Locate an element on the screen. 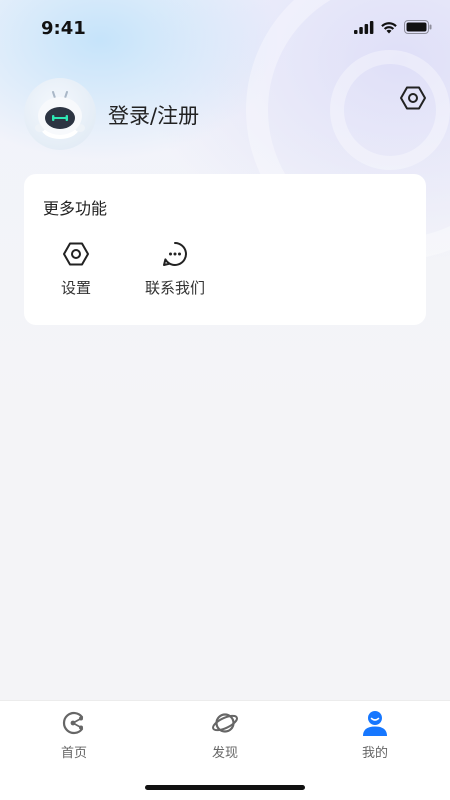 Image resolution: width=450 pixels, height=800 pixels. tab-discover-label: 发现 is located at coordinates (224, 753).